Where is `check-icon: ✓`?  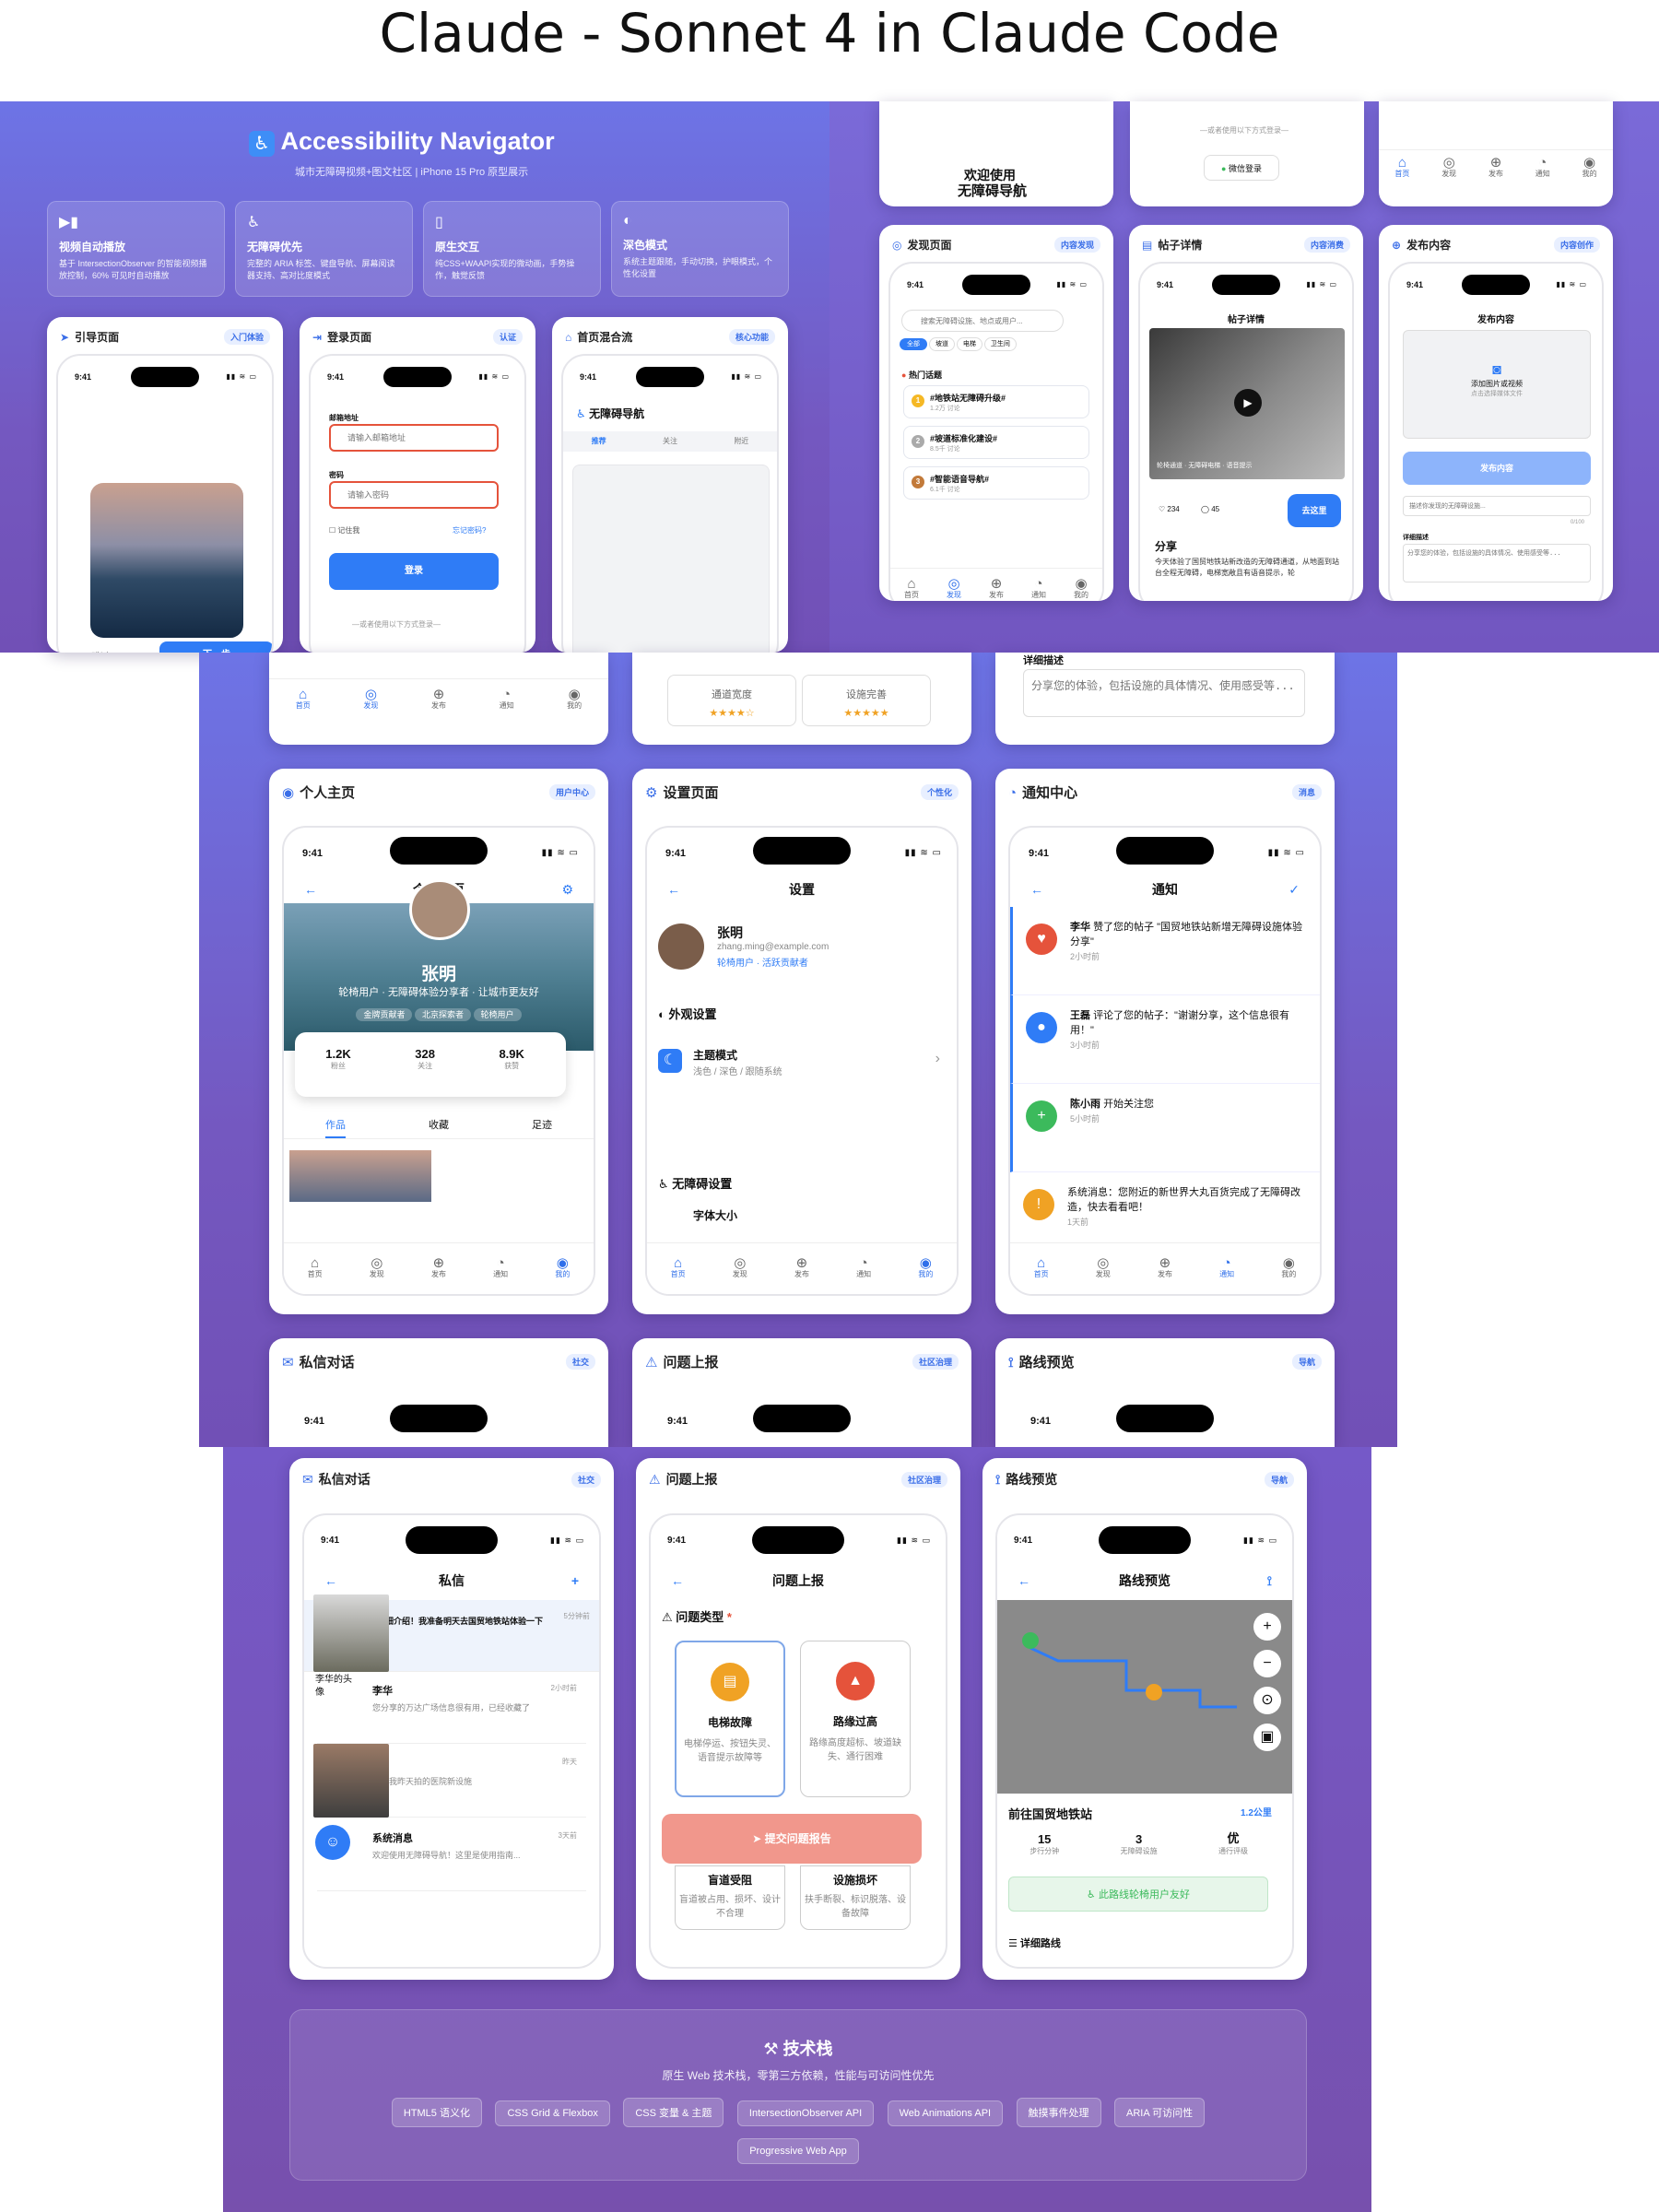
check-icon: ✓ is located at coordinates (1294, 889).